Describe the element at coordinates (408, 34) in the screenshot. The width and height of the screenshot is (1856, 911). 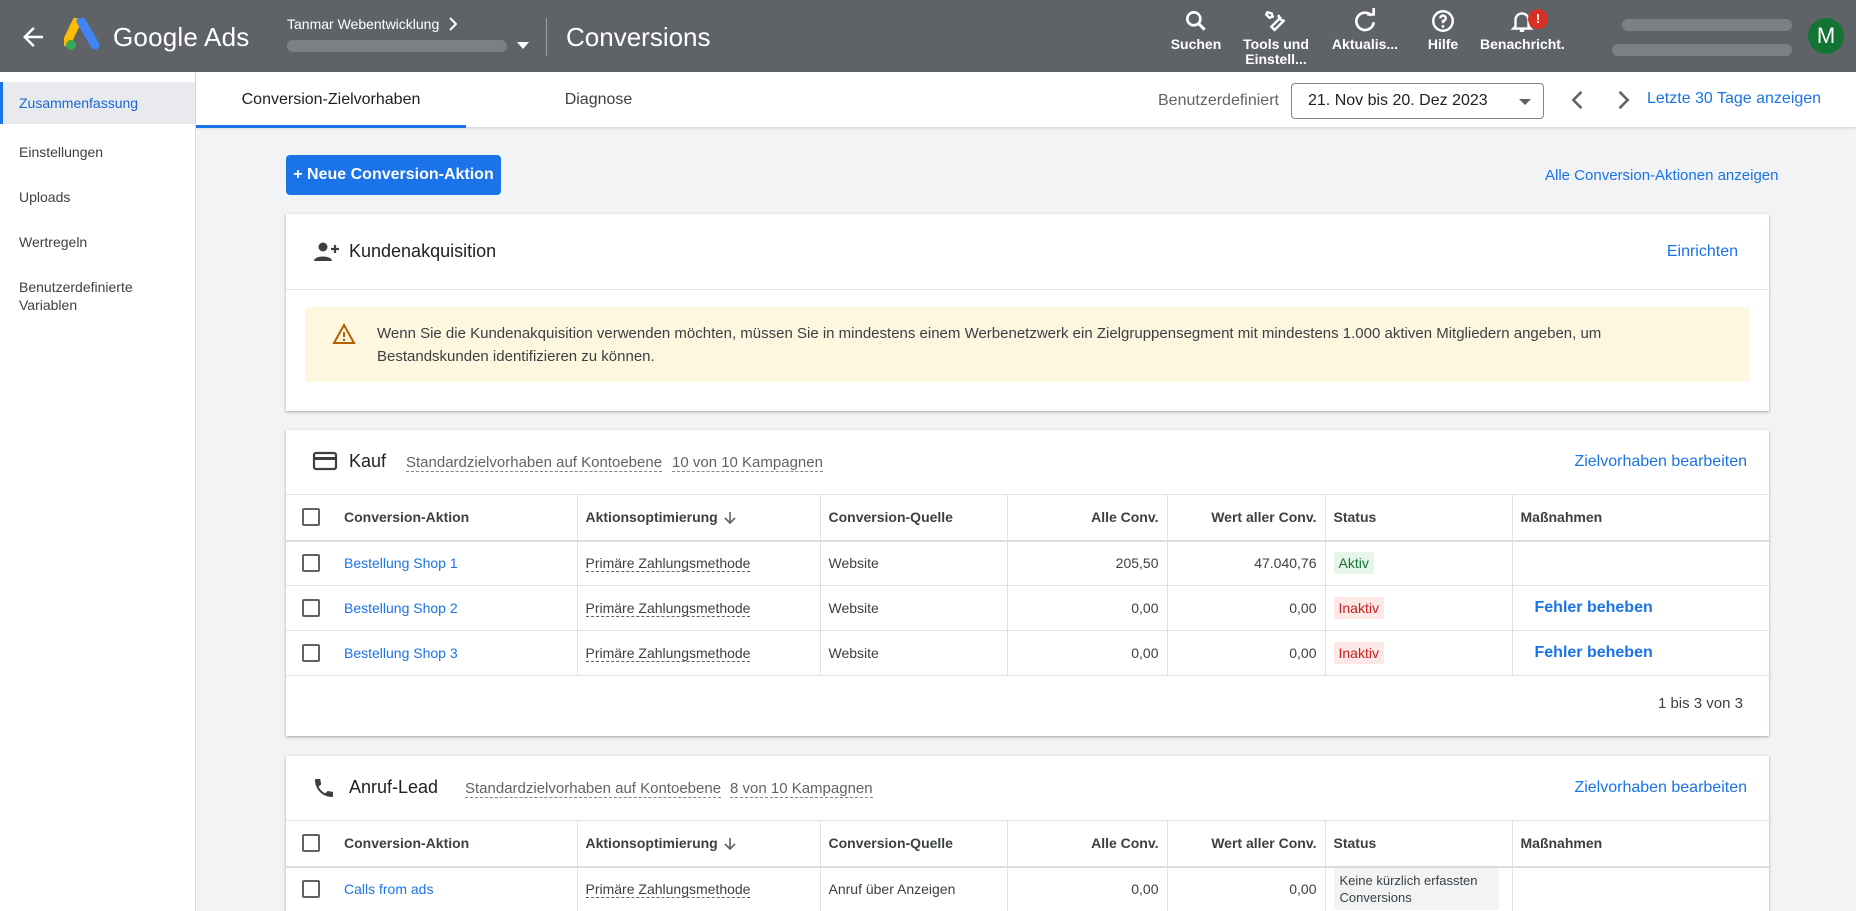
I see `account-switcher: Tanmar Webentwicklung` at that location.